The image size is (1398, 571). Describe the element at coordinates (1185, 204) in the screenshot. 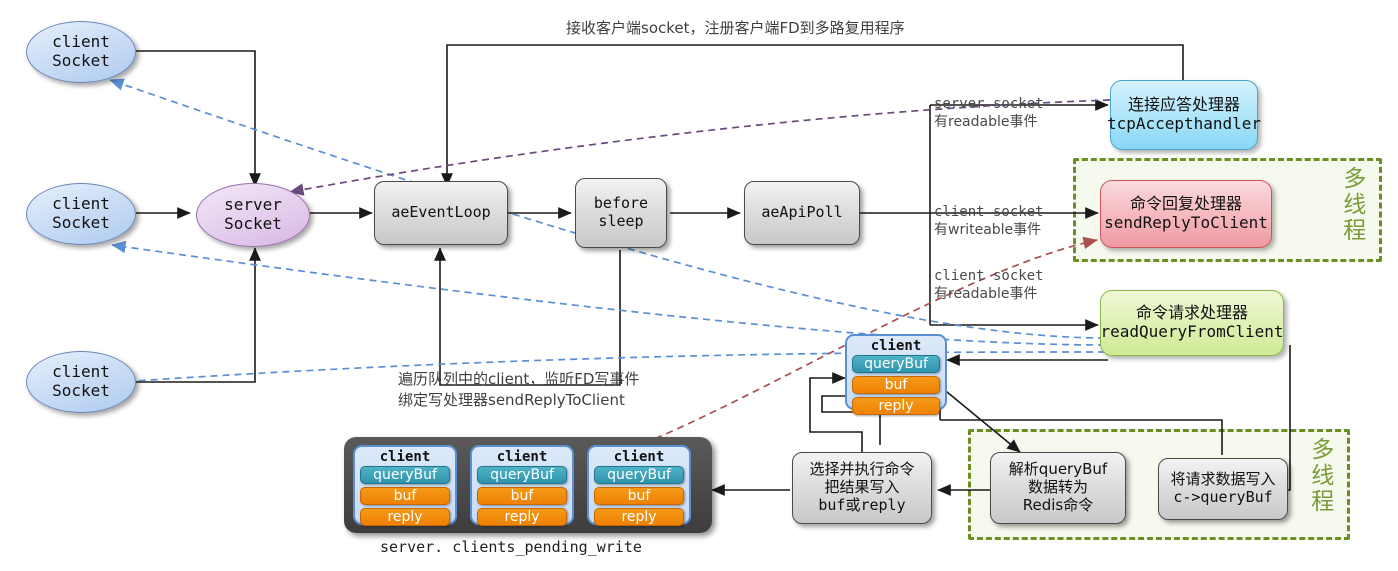

I see `reply-handler-title: 命令回复处理器` at that location.